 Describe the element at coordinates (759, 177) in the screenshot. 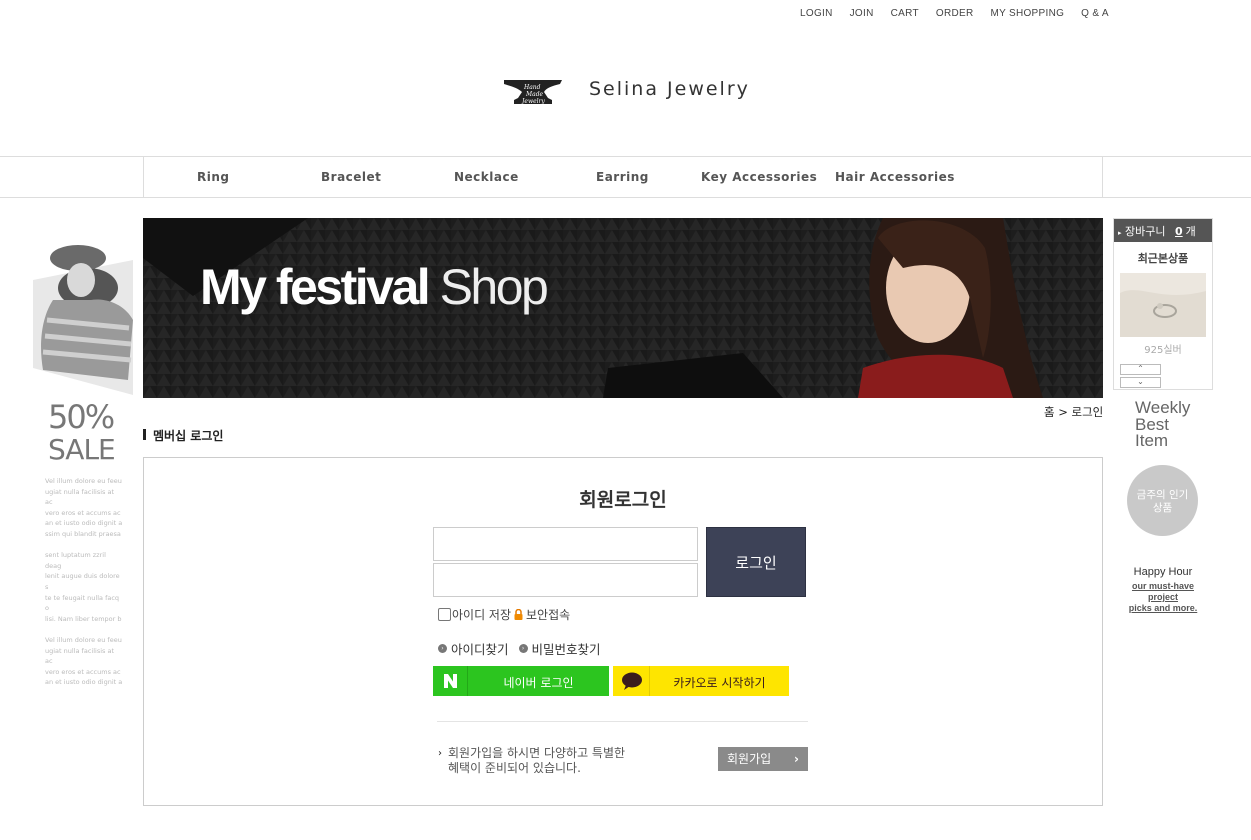

I see `nav-item-key-accessories: Key Accessories` at that location.